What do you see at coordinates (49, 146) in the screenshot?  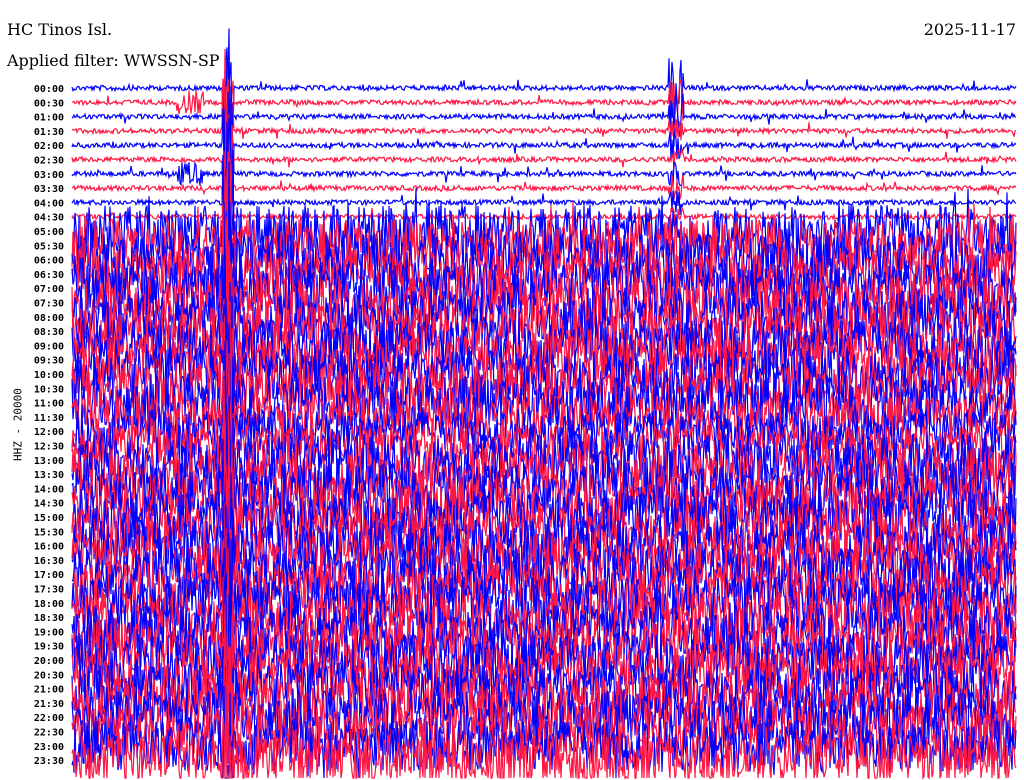 I see `row-time-label: 02:00` at bounding box center [49, 146].